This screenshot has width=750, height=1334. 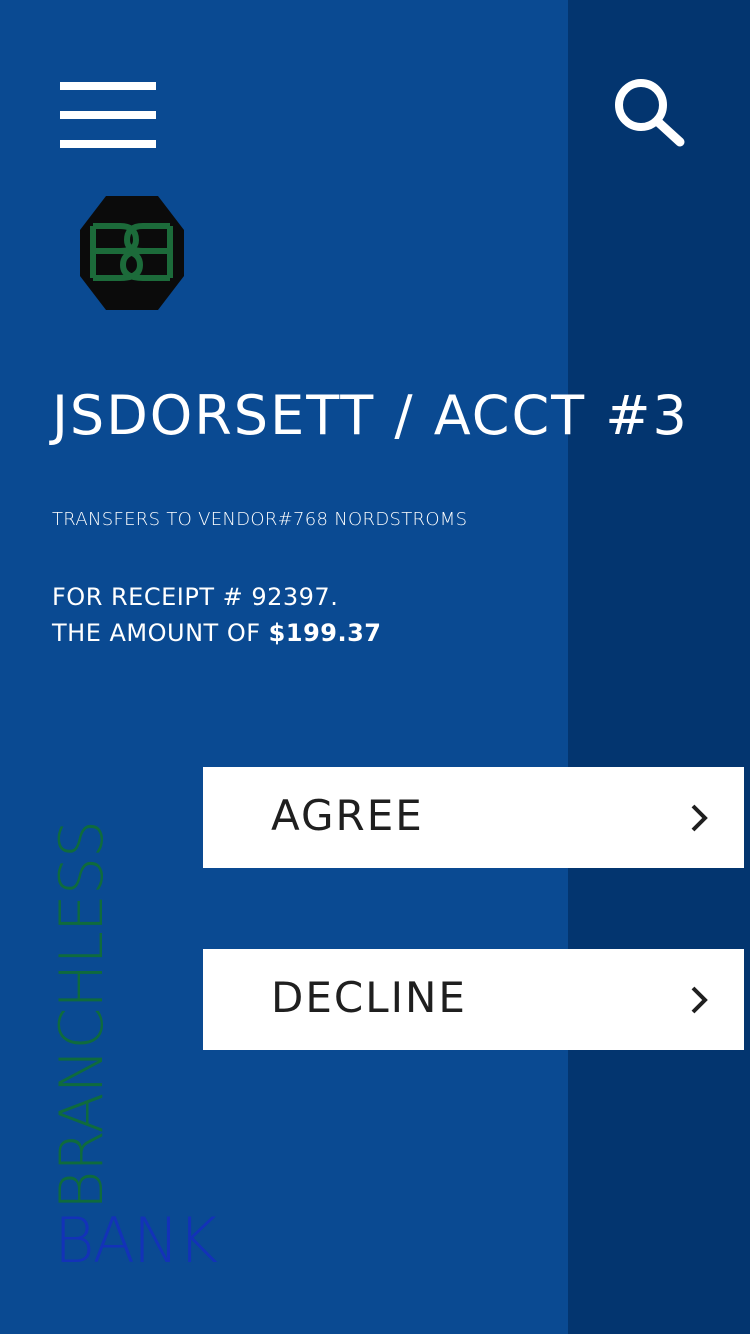 What do you see at coordinates (260, 519) in the screenshot?
I see `transfer-description: TRANSFERS TO VENDOR#768 NORDSTROMS` at bounding box center [260, 519].